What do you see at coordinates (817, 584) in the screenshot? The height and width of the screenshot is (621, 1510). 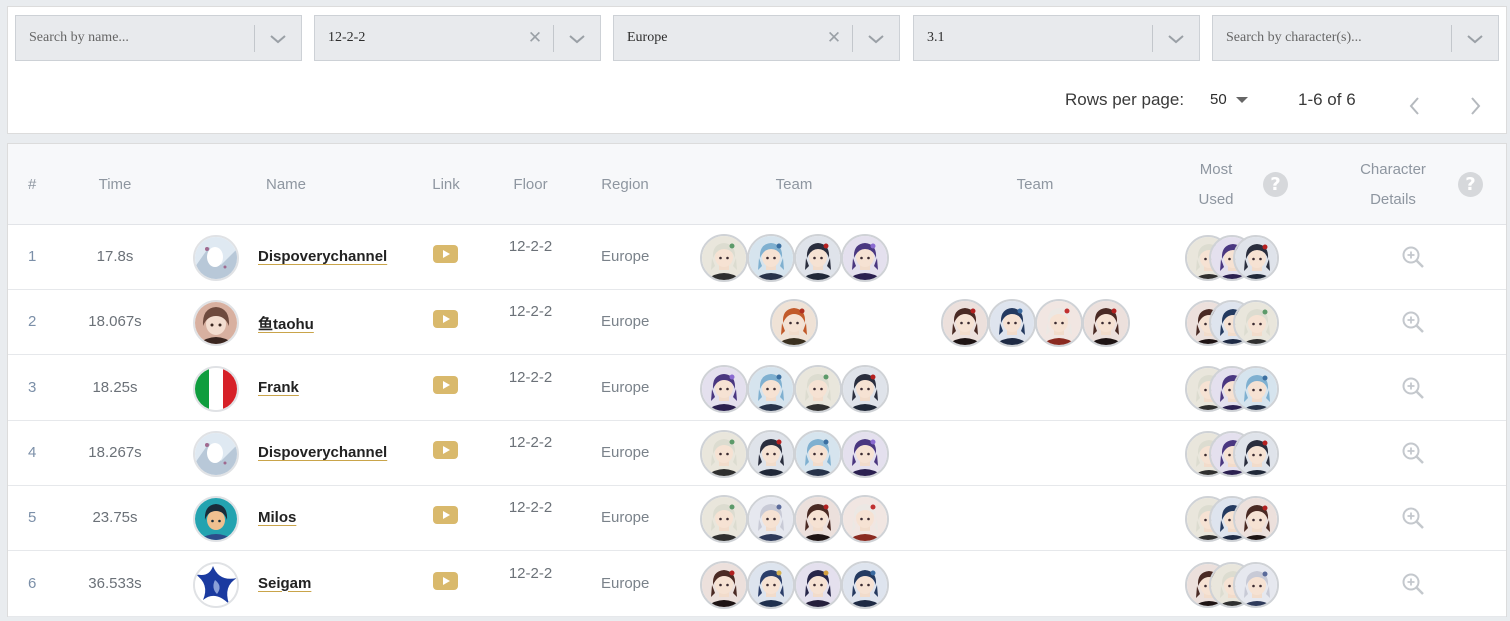 I see `team1-character-mona` at bounding box center [817, 584].